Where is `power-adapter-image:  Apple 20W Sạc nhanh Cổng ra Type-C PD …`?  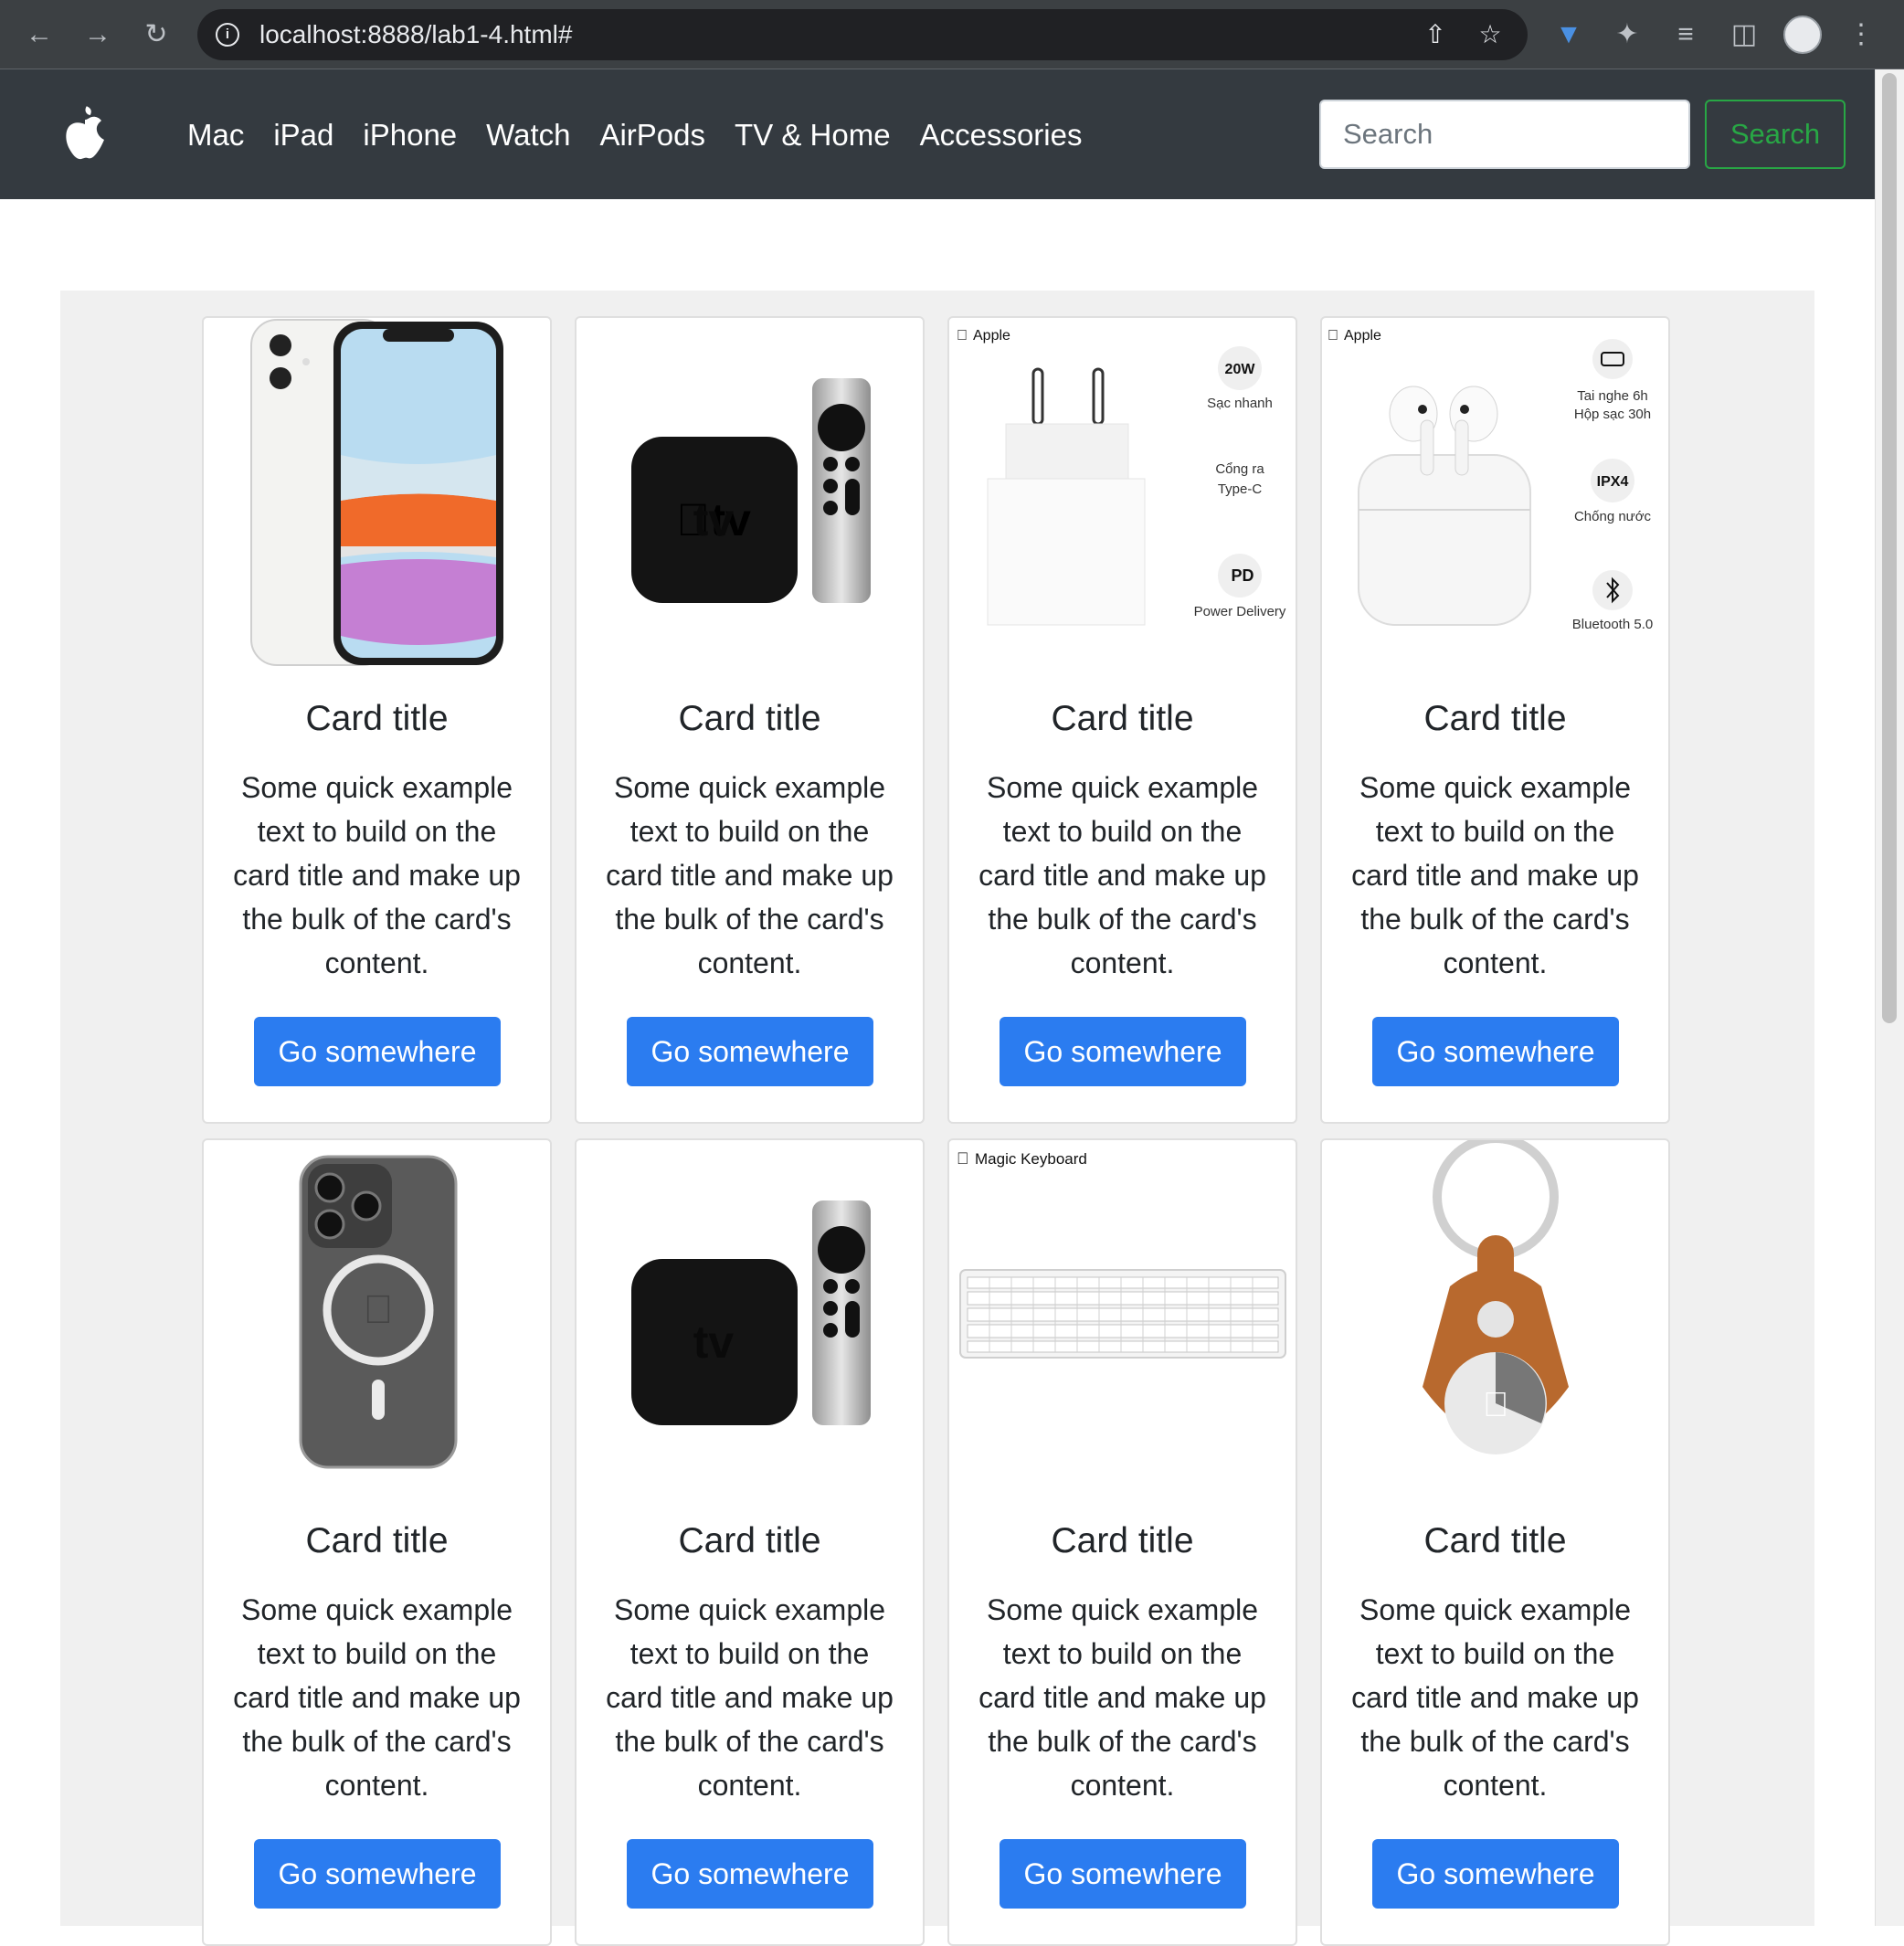
power-adapter-image:  Apple 20W Sạc nhanh Cổng ra Type-C PD … is located at coordinates (1122, 477).